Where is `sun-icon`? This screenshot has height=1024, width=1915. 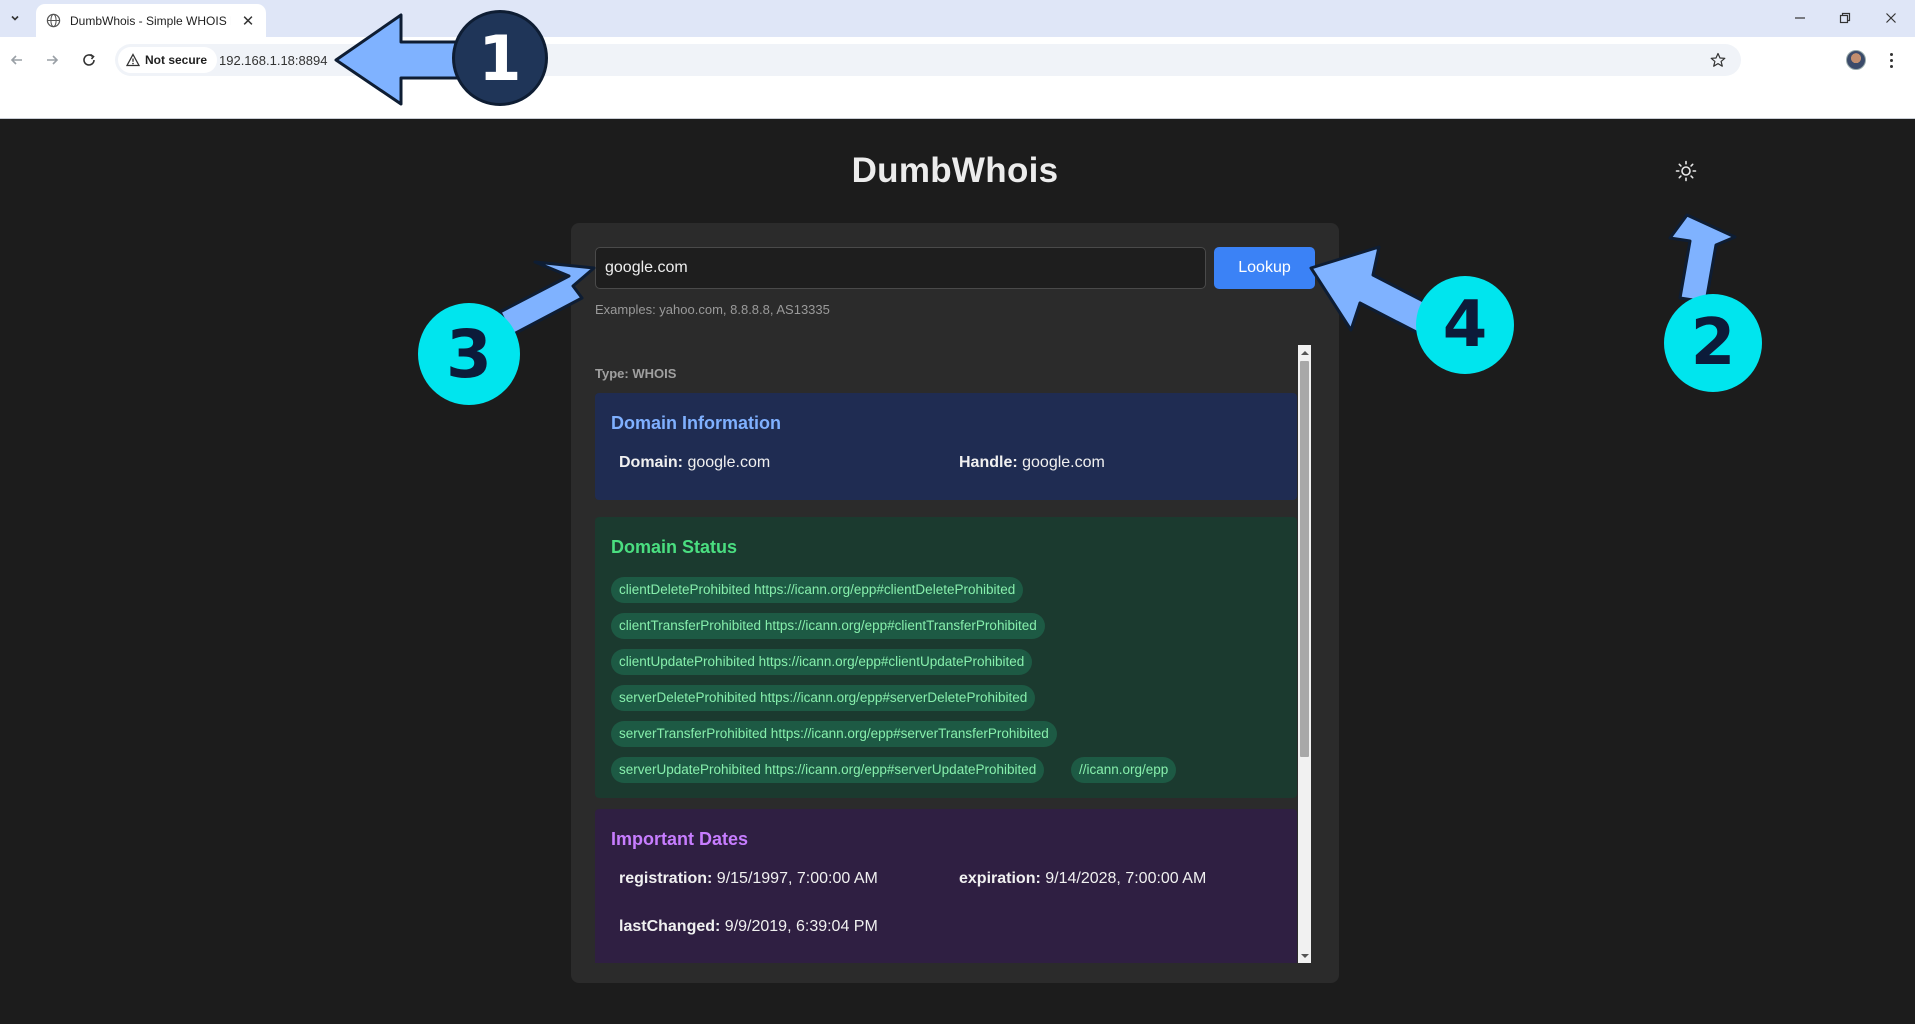 sun-icon is located at coordinates (1686, 171).